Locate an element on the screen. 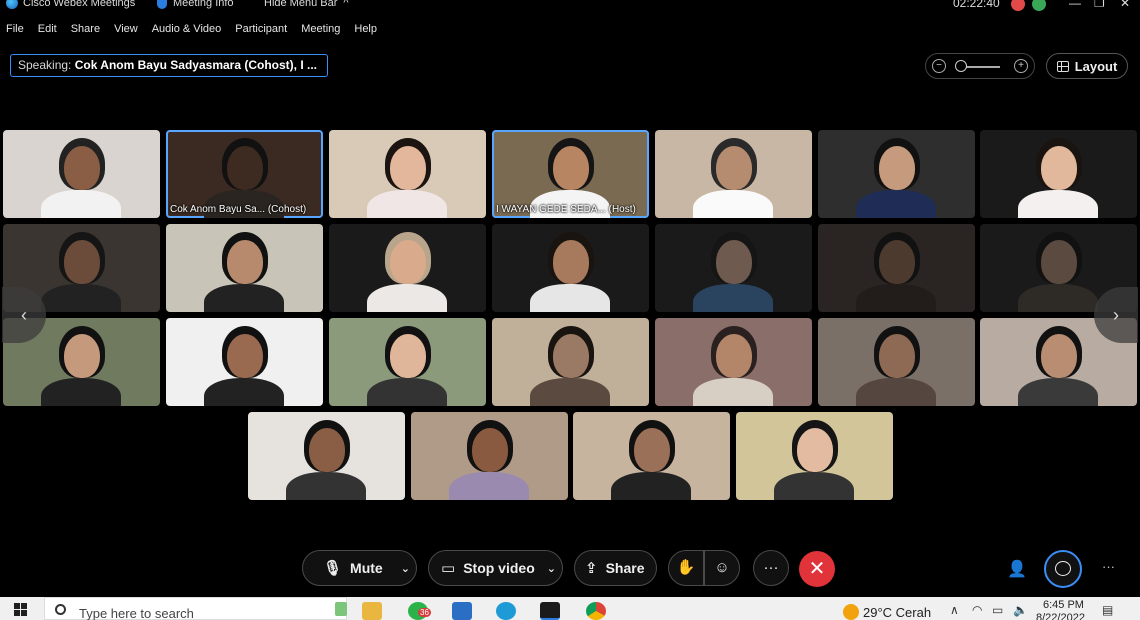 The height and width of the screenshot is (620, 1140). layout-button: Layout is located at coordinates (1087, 66).